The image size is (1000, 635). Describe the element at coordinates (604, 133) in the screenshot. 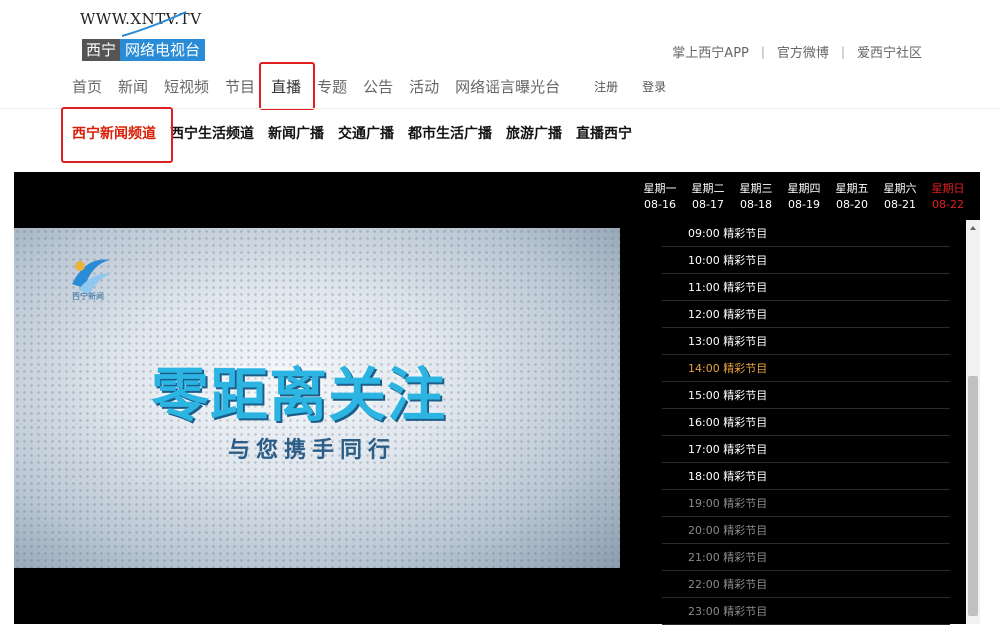

I see `tab-live-xining: 直播西宁` at that location.